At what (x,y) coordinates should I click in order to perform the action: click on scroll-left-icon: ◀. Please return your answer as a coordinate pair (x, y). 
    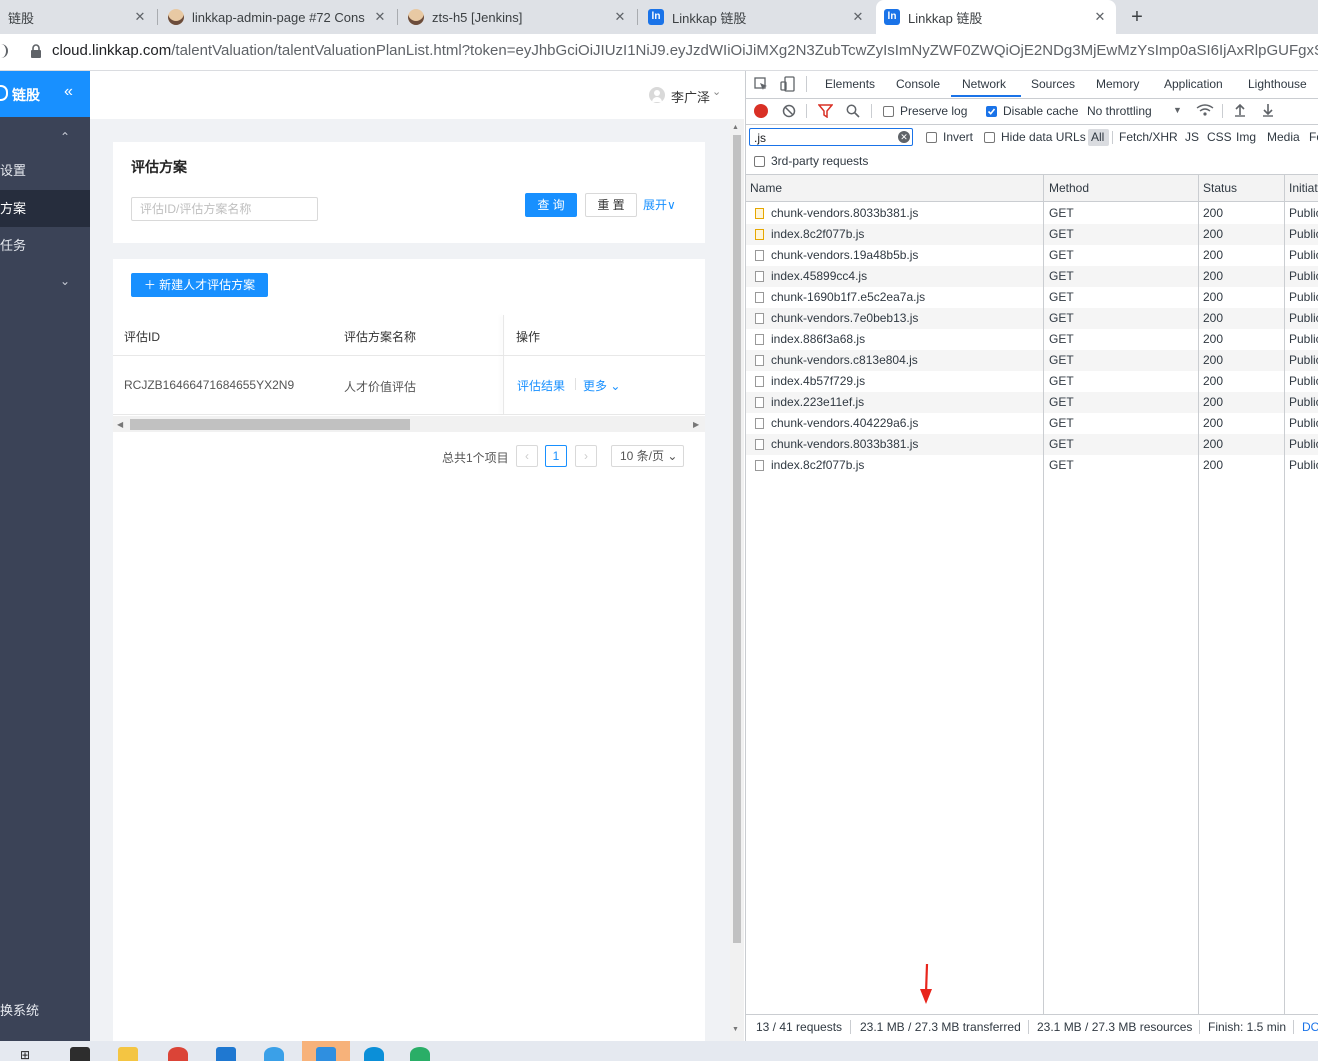
    Looking at the image, I should click on (120, 424).